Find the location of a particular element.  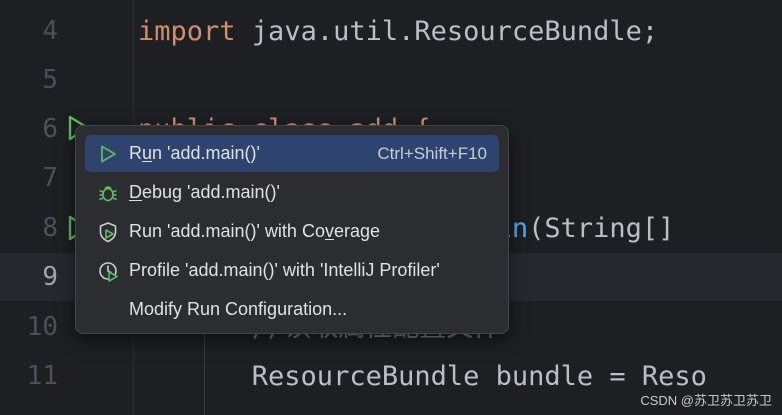

menu-item-label: Run 'add.main()' with Coverage is located at coordinates (254, 231).